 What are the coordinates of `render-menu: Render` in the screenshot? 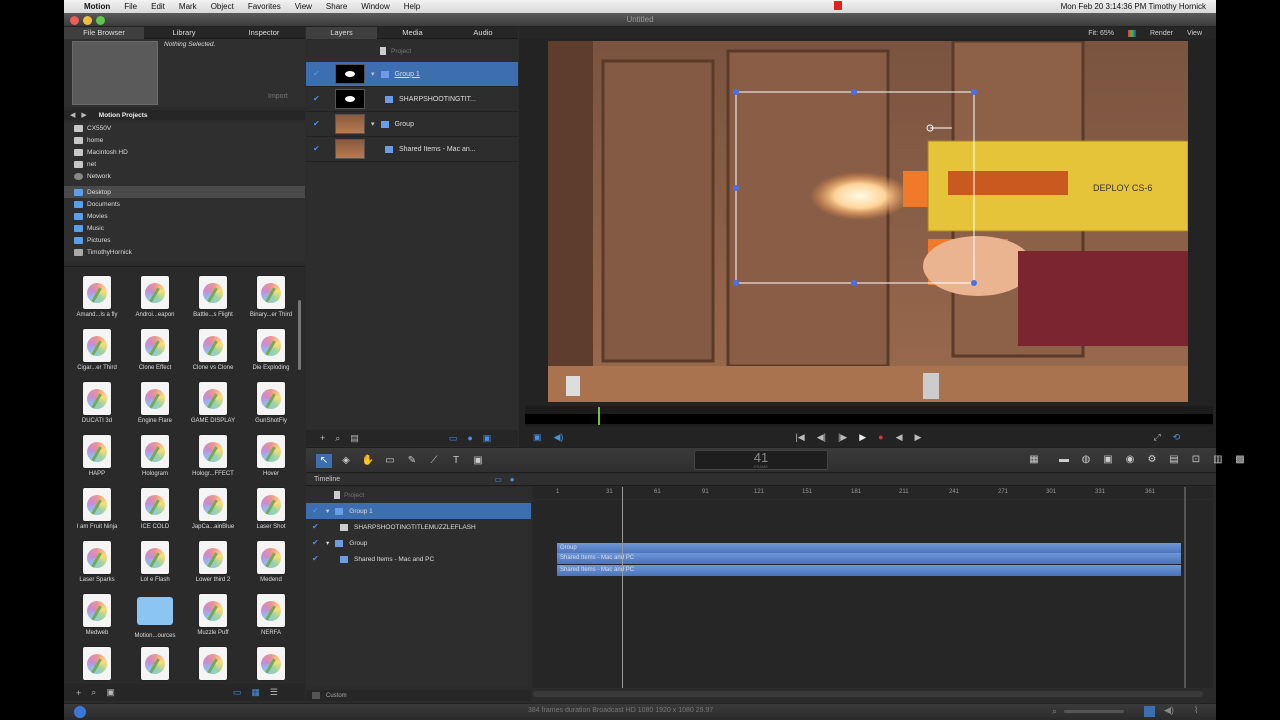 It's located at (1161, 33).